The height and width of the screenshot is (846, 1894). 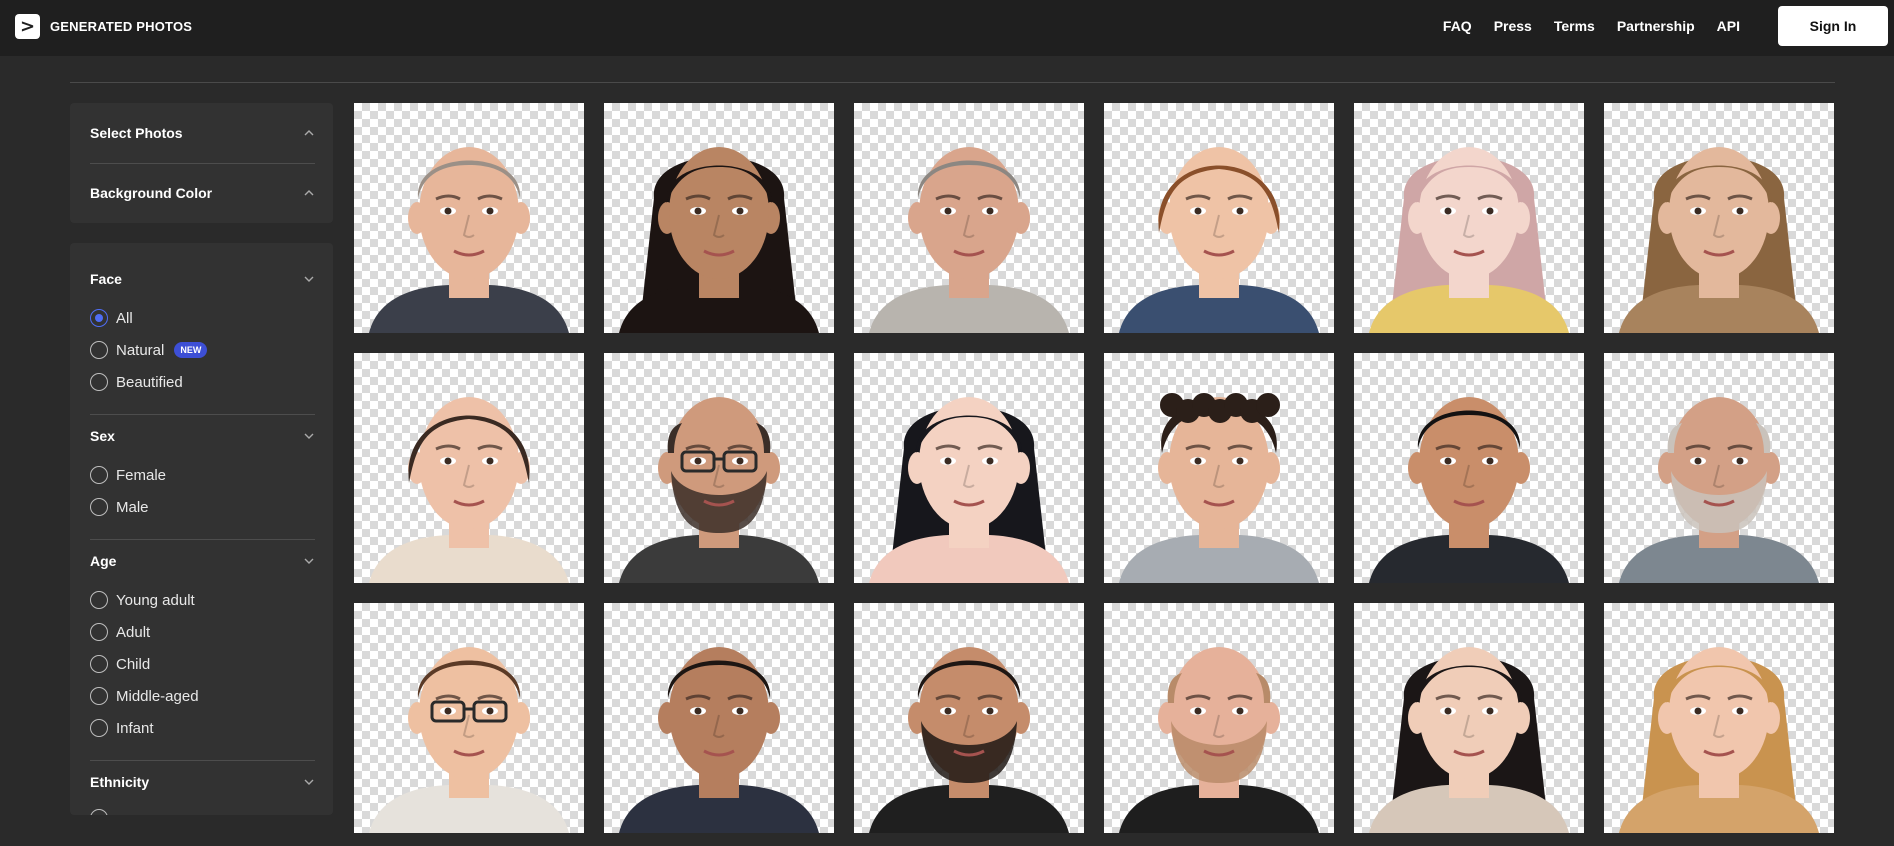 What do you see at coordinates (149, 350) in the screenshot?
I see `radio-face-natural: Natural NEW` at bounding box center [149, 350].